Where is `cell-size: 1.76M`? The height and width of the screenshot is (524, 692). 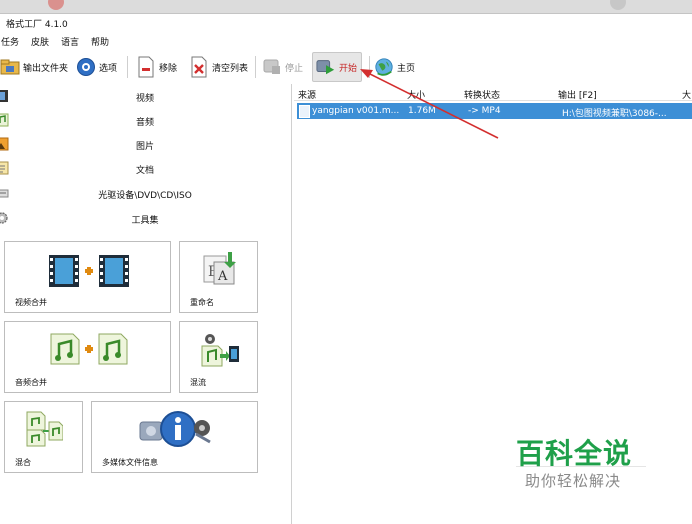
cell-size: 1.76M is located at coordinates (422, 111).